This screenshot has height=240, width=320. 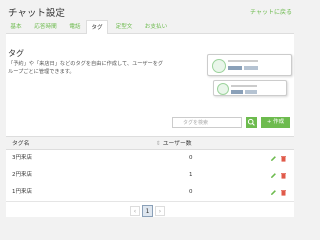 What do you see at coordinates (279, 122) in the screenshot?
I see `create-label: 作成` at bounding box center [279, 122].